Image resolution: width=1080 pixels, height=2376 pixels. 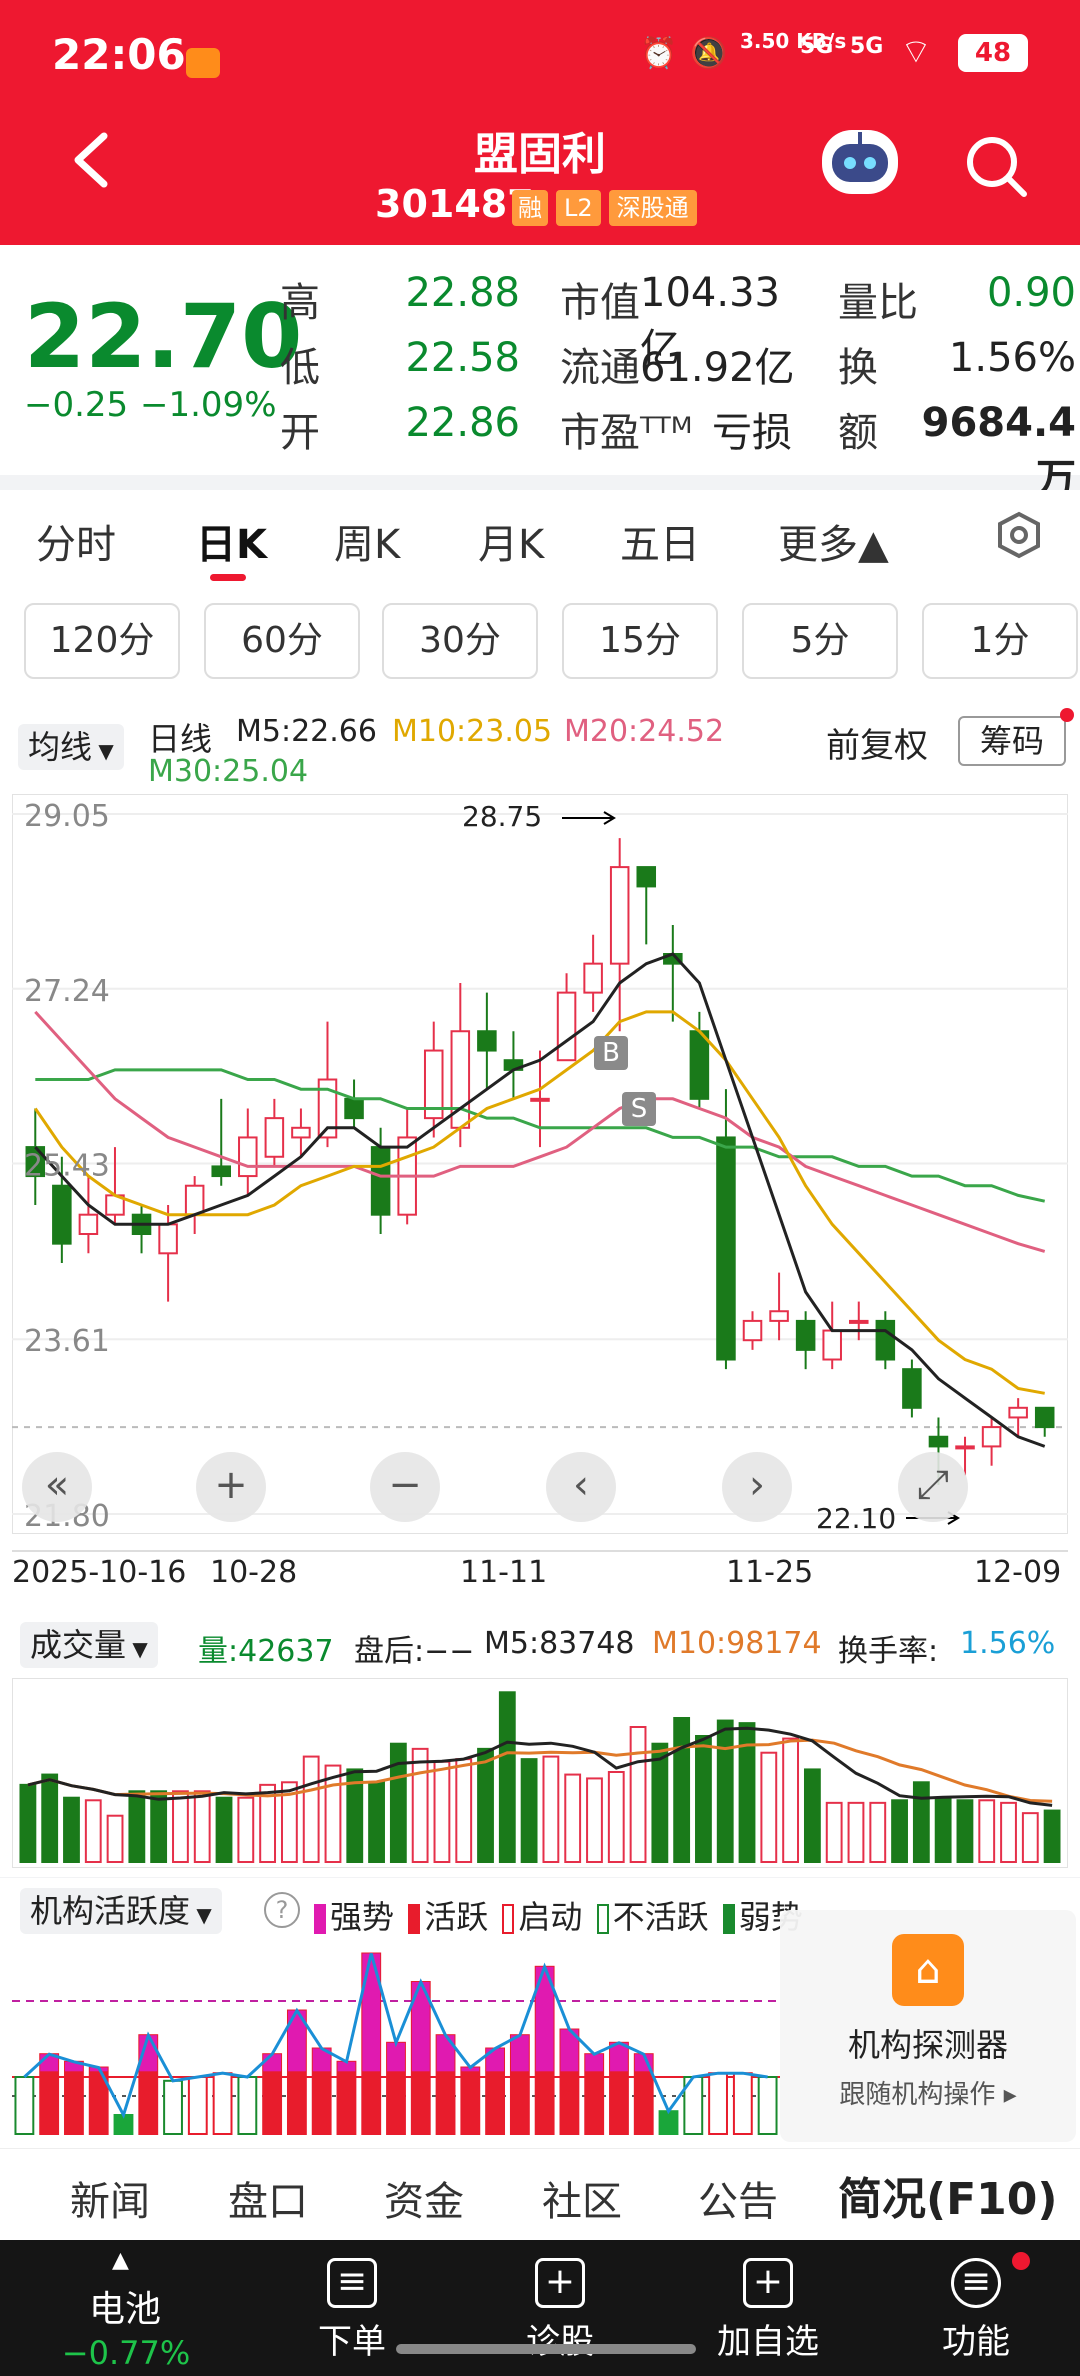 I want to click on price-change-pct: −1.09%, so click(x=208, y=405).